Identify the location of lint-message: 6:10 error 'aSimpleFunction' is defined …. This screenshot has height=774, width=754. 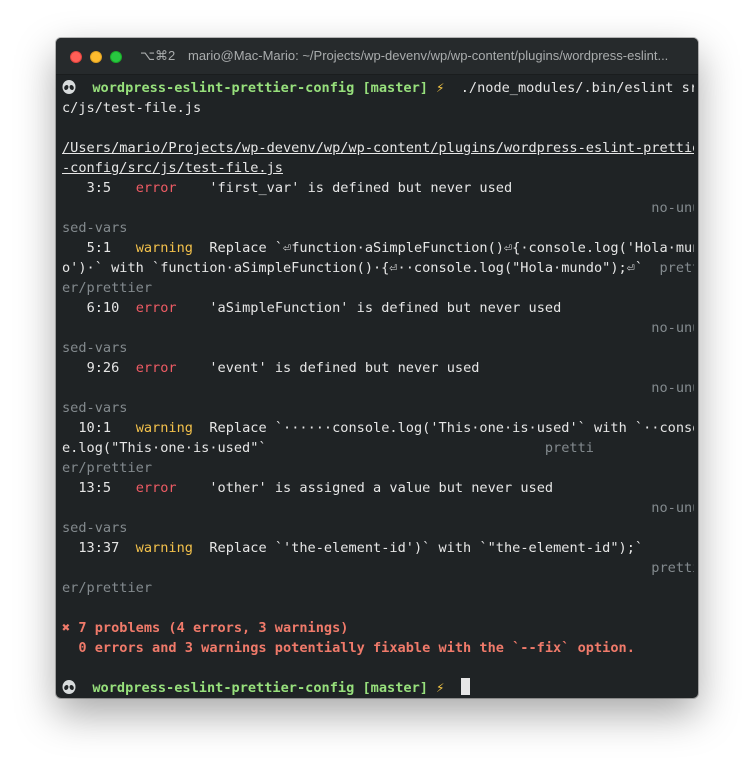
(378, 308).